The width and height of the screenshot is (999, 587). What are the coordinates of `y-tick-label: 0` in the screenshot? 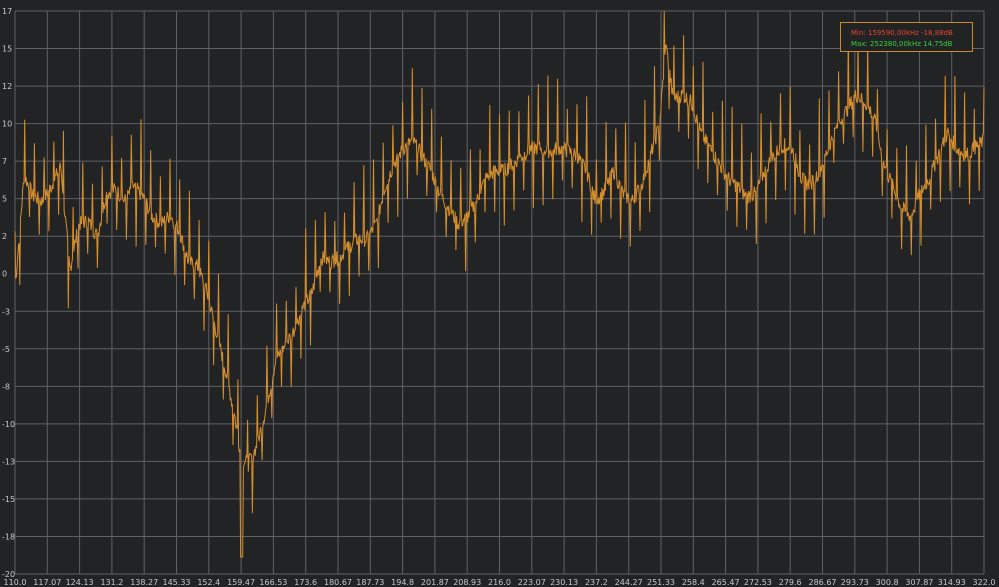 It's located at (4, 274).